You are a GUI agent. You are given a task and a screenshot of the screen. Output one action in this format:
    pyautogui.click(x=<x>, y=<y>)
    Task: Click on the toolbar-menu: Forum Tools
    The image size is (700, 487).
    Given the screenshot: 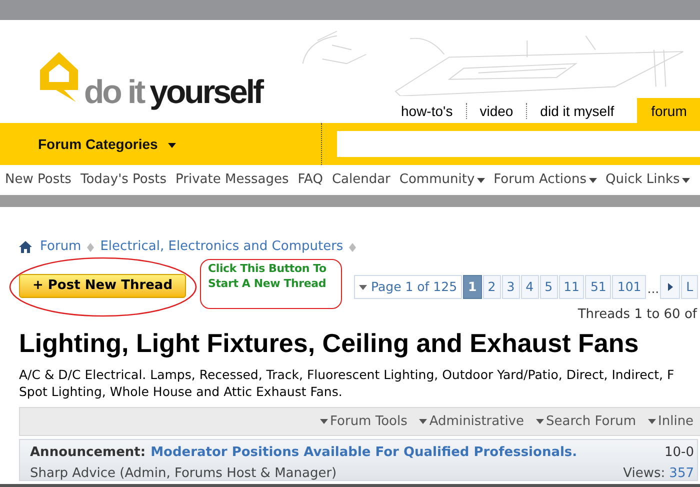 What is the action you would take?
    pyautogui.click(x=364, y=422)
    